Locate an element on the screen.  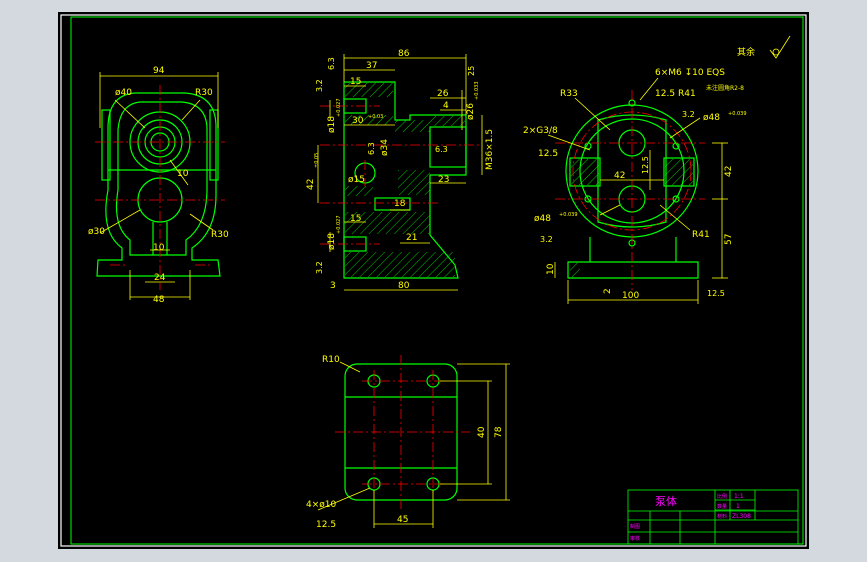
dim-bore26: ø26 is located at coordinates (471, 111).